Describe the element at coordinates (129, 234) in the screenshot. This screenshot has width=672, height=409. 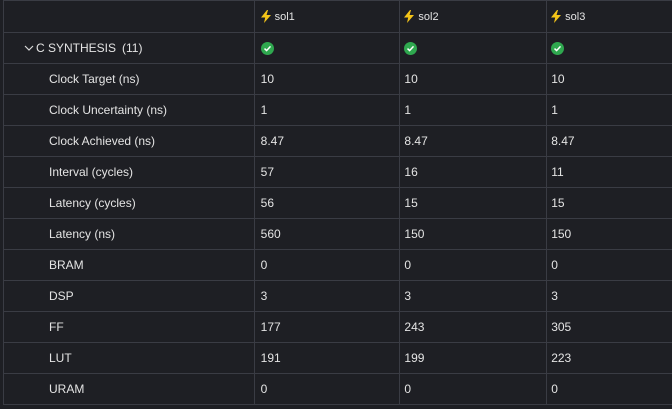
I see `row-label: Latency (ns)` at that location.